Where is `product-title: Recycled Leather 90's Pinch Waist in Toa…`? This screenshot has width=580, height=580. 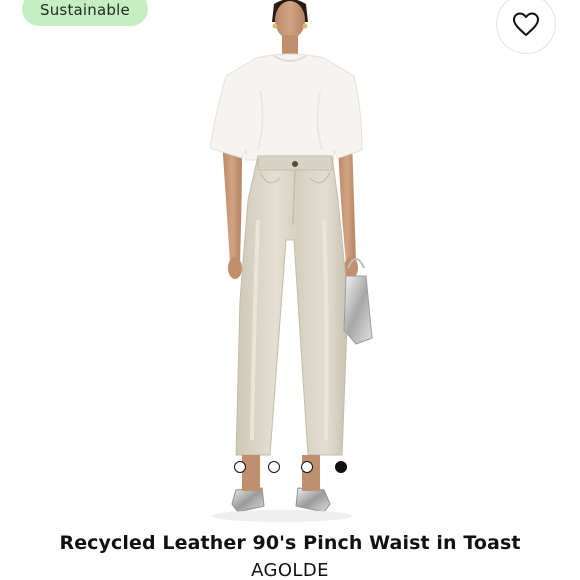
product-title: Recycled Leather 90's Pinch Waist in Toa… is located at coordinates (290, 543).